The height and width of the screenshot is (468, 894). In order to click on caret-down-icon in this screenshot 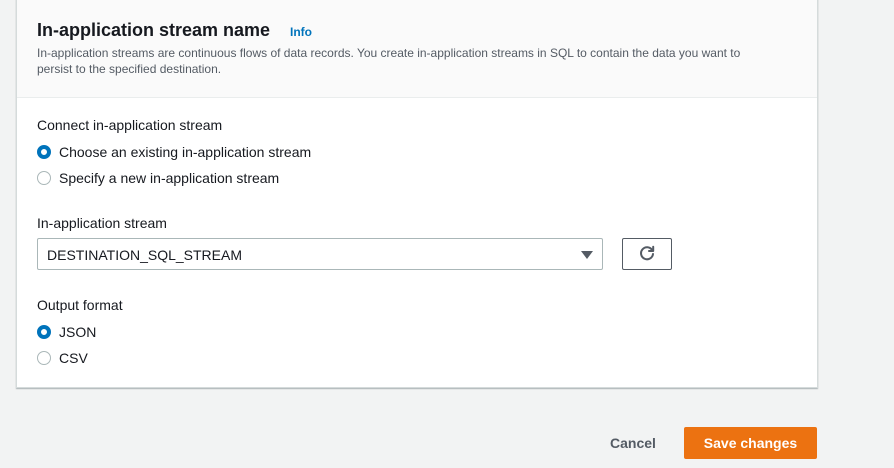, I will do `click(587, 255)`.